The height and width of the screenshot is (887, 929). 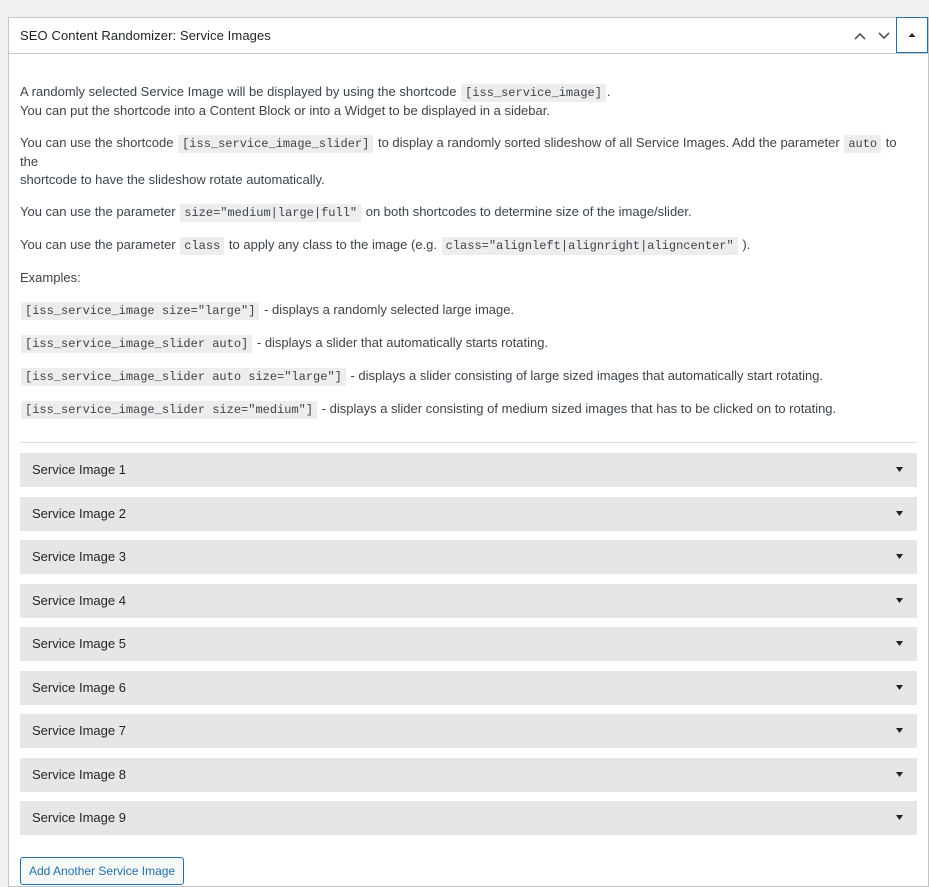 I want to click on auto-param-code: auto, so click(x=863, y=144).